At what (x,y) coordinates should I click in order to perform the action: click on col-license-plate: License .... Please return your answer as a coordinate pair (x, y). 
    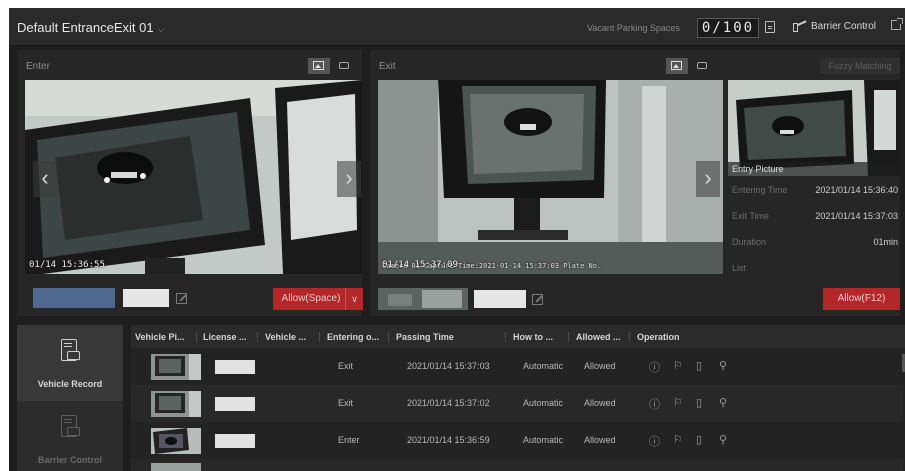
    Looking at the image, I should click on (225, 337).